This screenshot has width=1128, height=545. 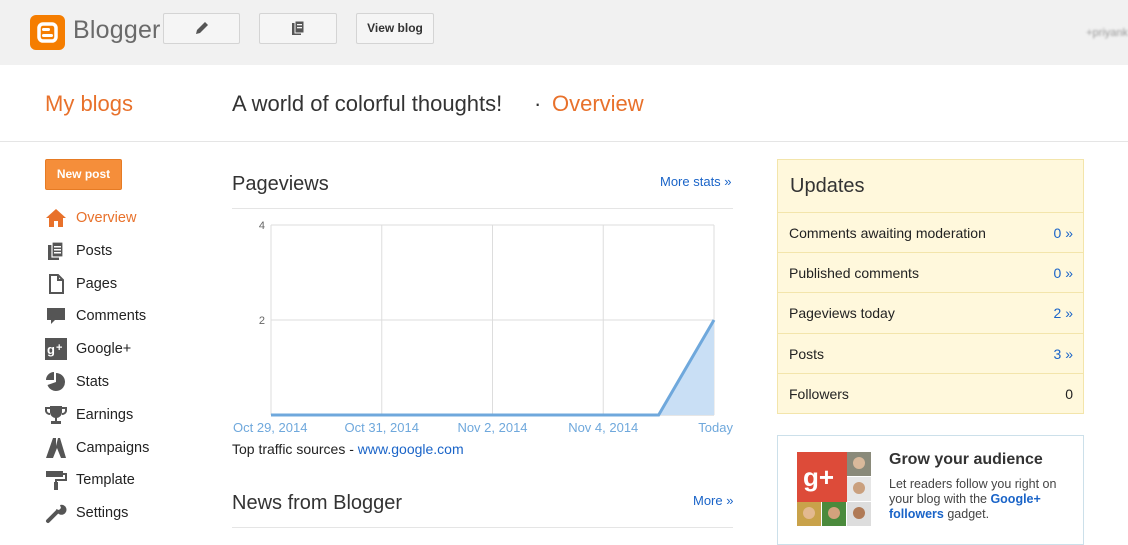 What do you see at coordinates (47, 32) in the screenshot?
I see `blogger-logo-icon` at bounding box center [47, 32].